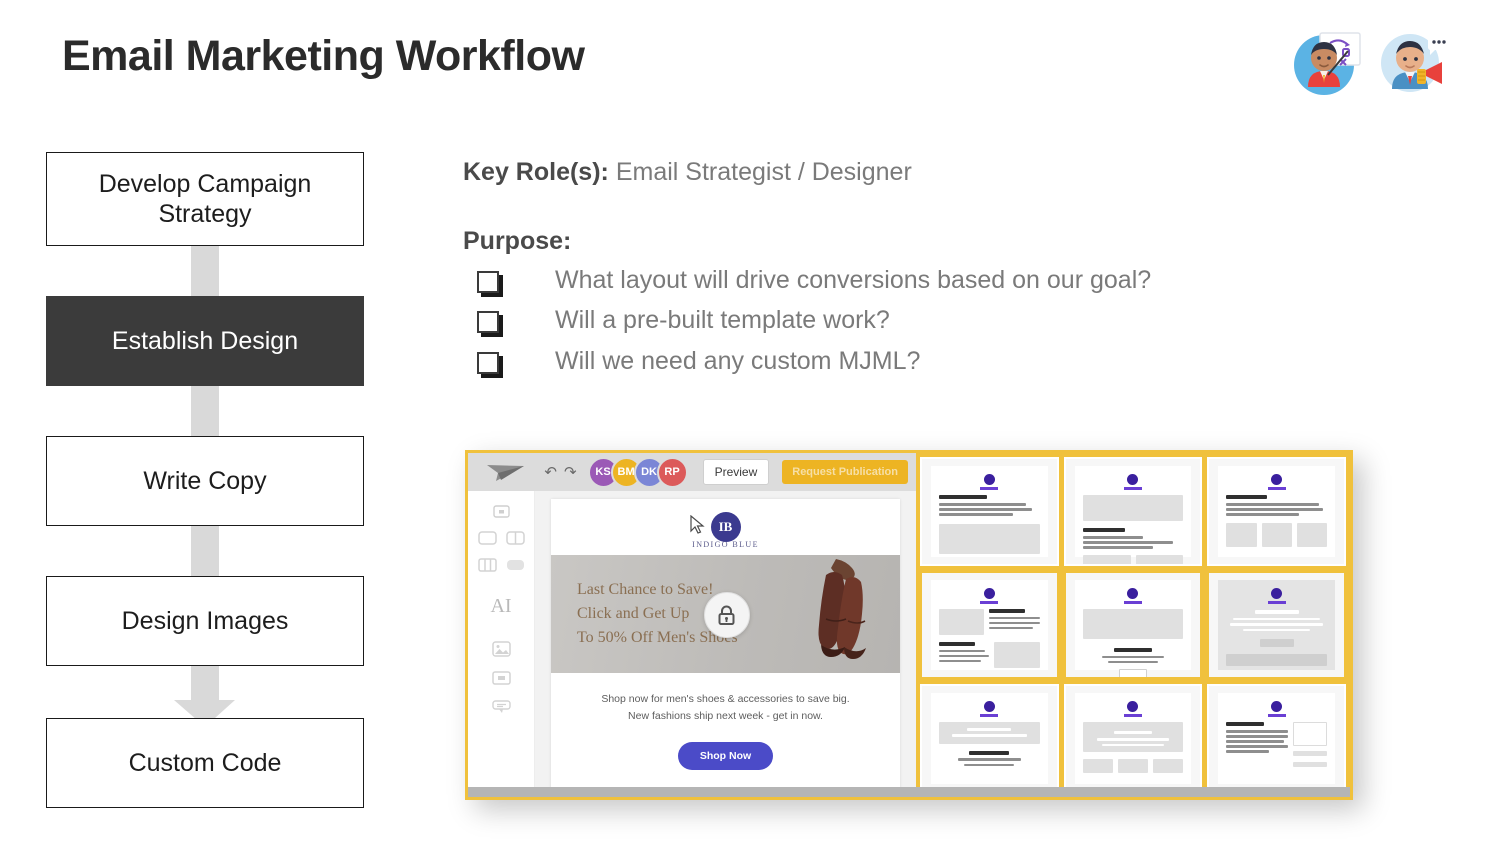  What do you see at coordinates (501, 678) in the screenshot?
I see `button-icon` at bounding box center [501, 678].